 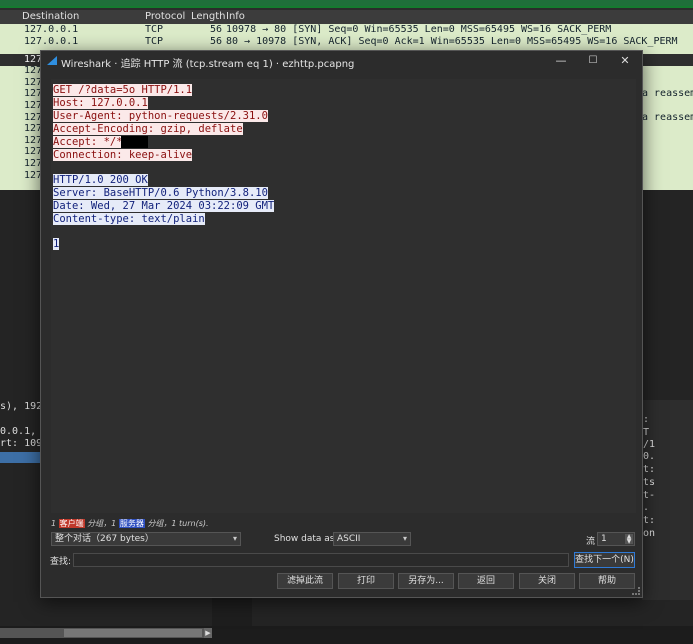 I want to click on client-line: User-Agent: python-requests/2.31.0, so click(x=160, y=116).